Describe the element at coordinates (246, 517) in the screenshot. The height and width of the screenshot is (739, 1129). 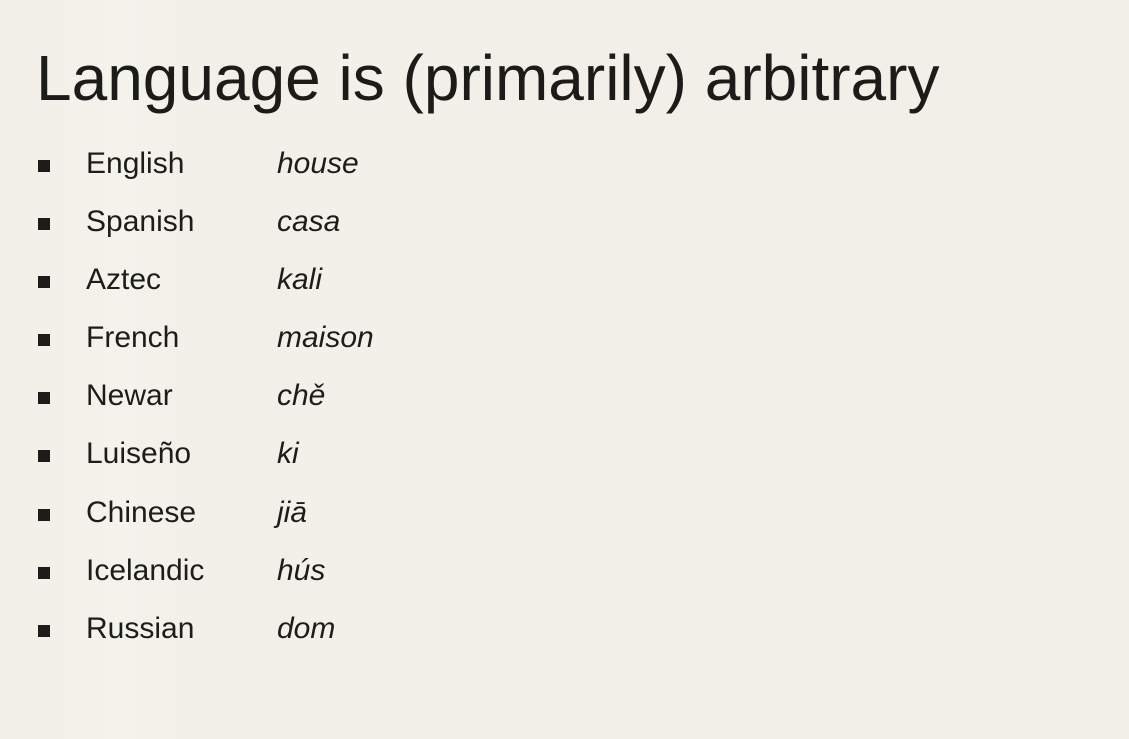
I see `list-item: Chinese jiā` at that location.